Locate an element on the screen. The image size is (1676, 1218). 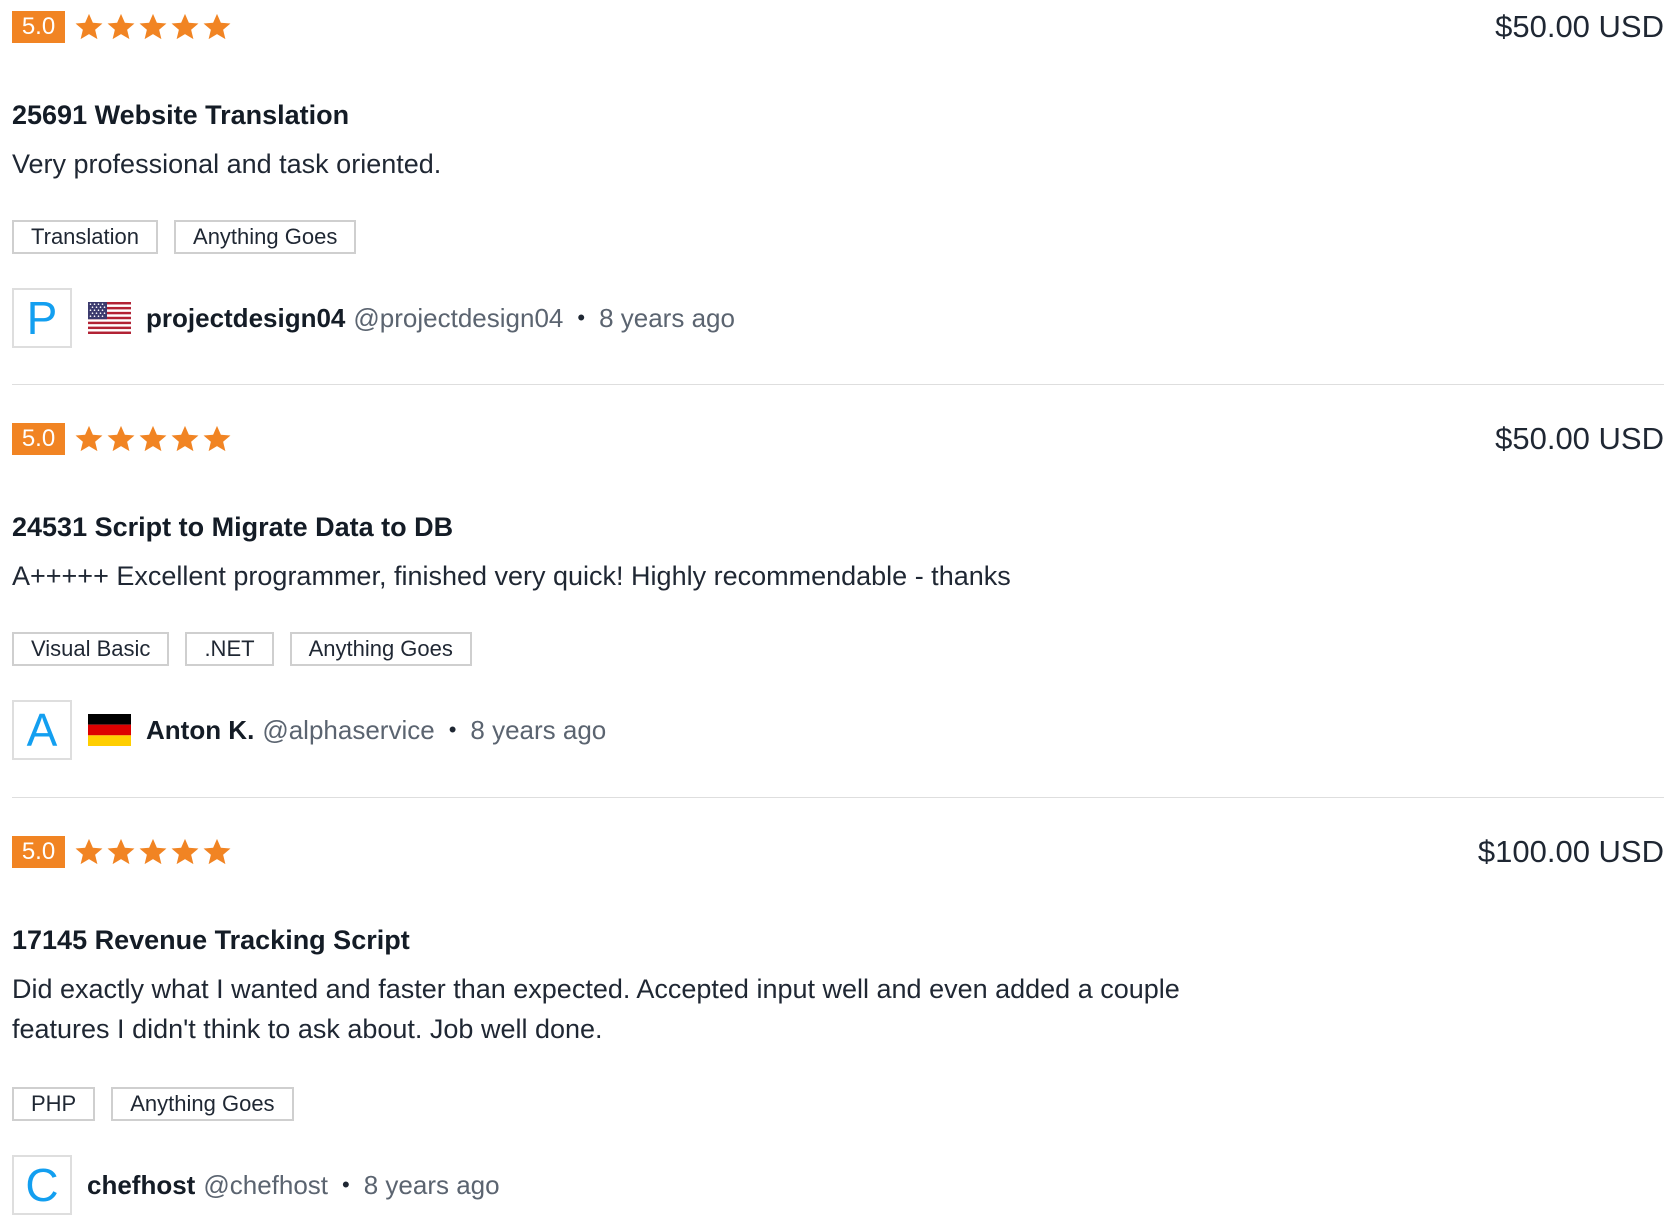
reviewer-row: A Anton K. @alphaservice • 8 years ago is located at coordinates (309, 730).